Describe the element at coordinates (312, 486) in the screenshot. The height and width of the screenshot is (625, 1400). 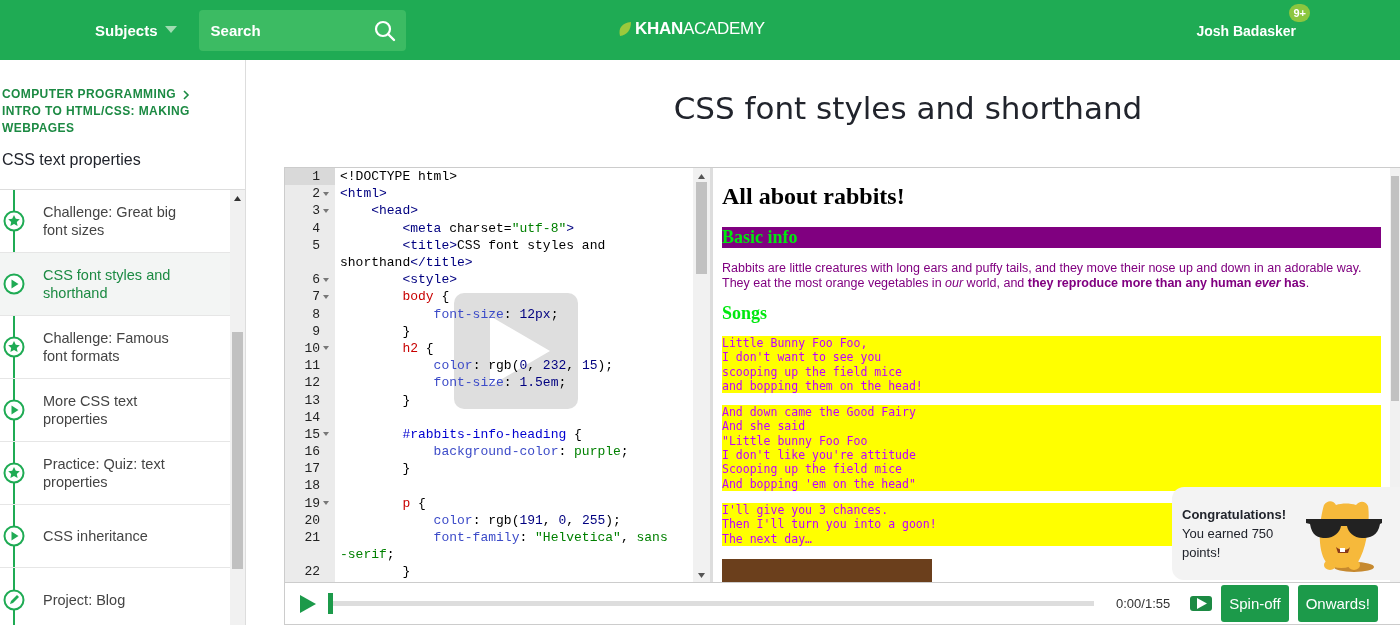
I see `line-number: 18` at that location.